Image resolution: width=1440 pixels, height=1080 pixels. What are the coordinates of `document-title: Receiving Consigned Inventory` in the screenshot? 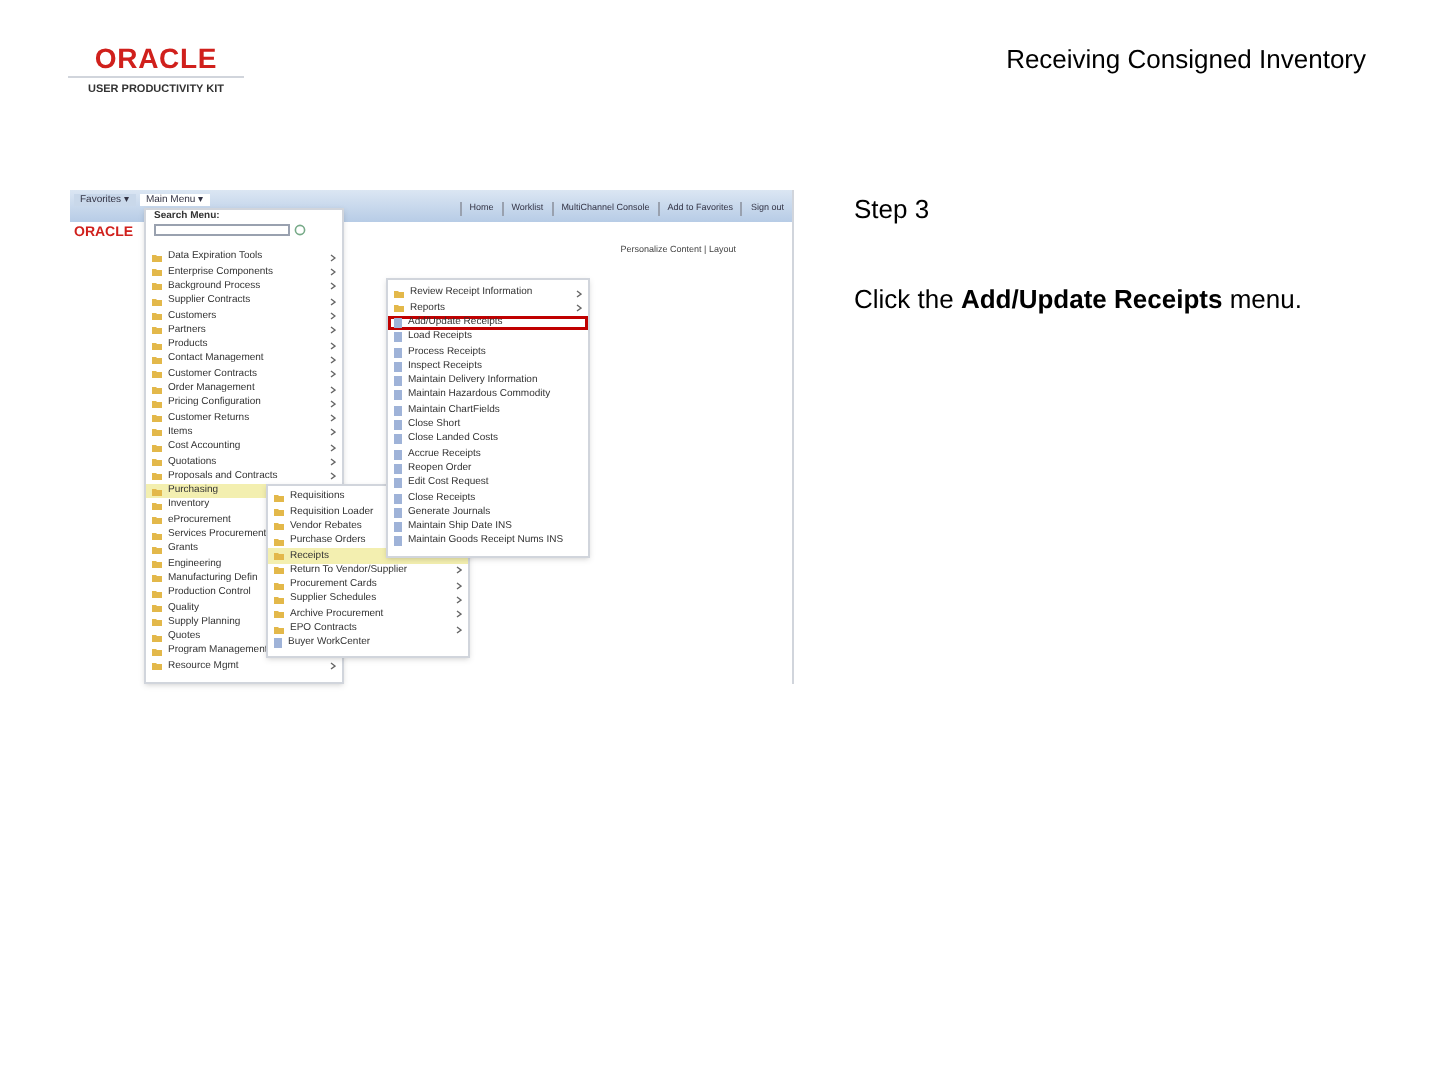 It's located at (1186, 60).